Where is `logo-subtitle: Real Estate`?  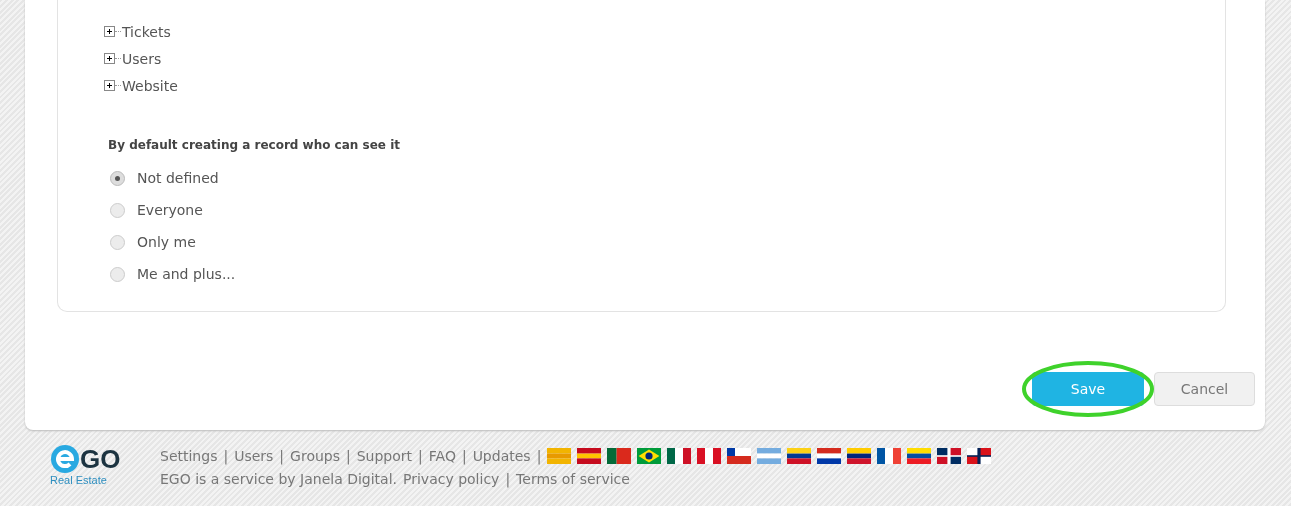
logo-subtitle: Real Estate is located at coordinates (79, 480).